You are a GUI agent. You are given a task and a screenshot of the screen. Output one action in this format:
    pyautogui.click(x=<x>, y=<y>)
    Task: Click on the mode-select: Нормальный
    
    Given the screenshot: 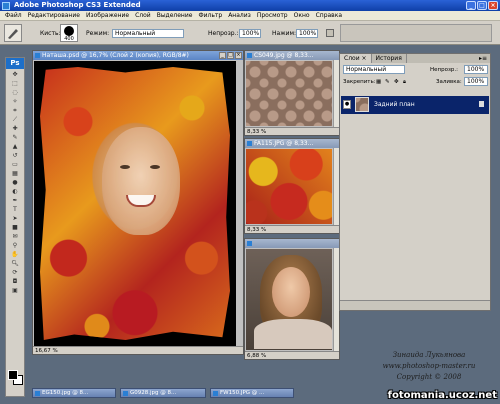 What is the action you would take?
    pyautogui.click(x=148, y=33)
    